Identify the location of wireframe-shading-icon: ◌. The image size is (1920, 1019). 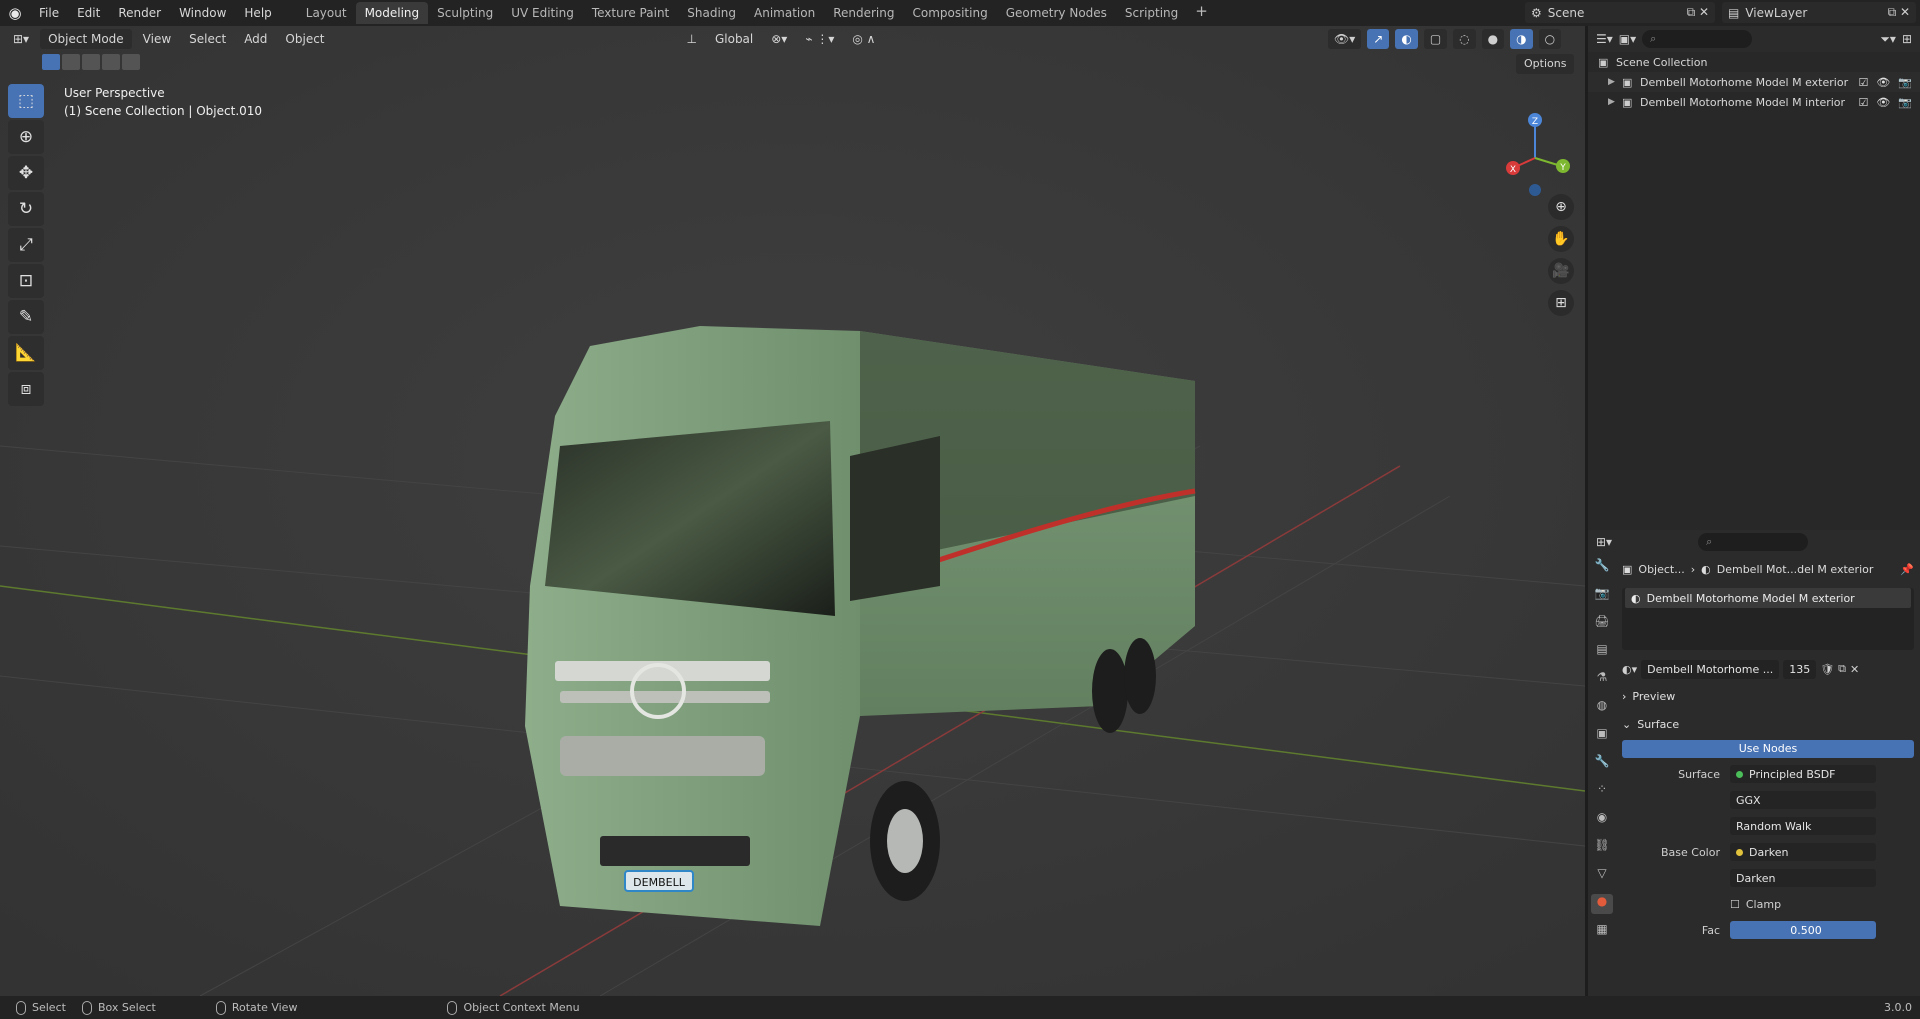
(1464, 39).